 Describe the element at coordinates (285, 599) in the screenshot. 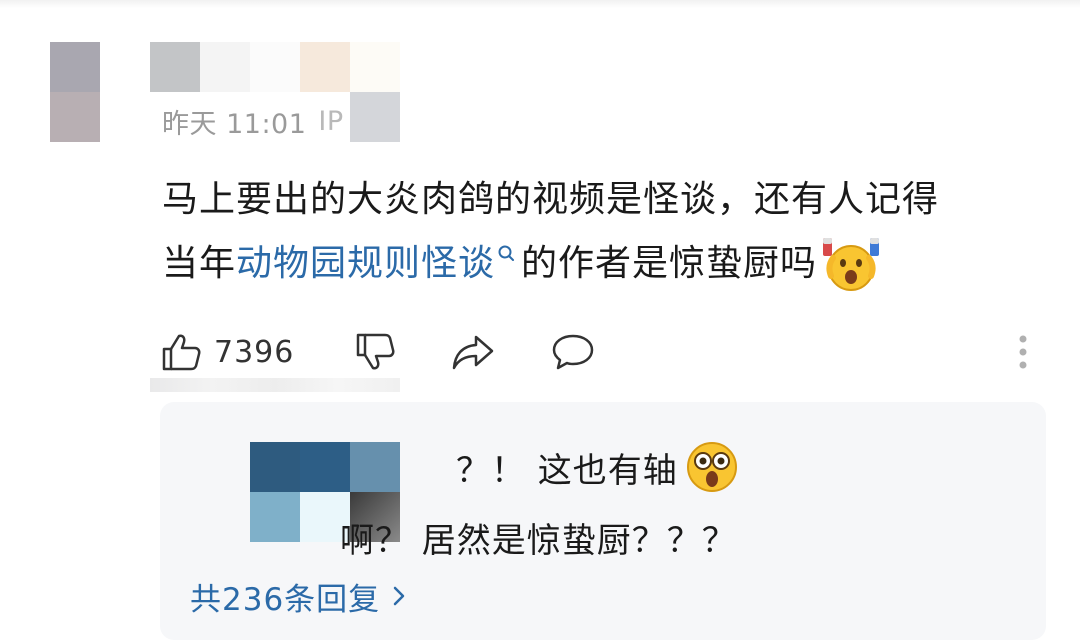

I see `see-all-label: 共236条回复` at that location.